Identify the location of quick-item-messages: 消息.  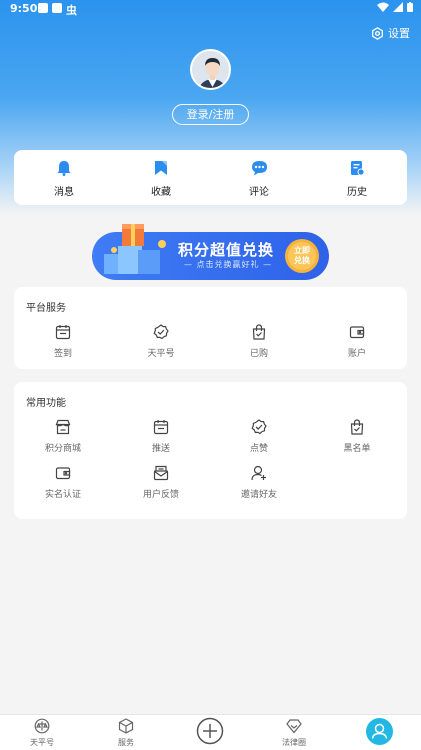
(64, 179).